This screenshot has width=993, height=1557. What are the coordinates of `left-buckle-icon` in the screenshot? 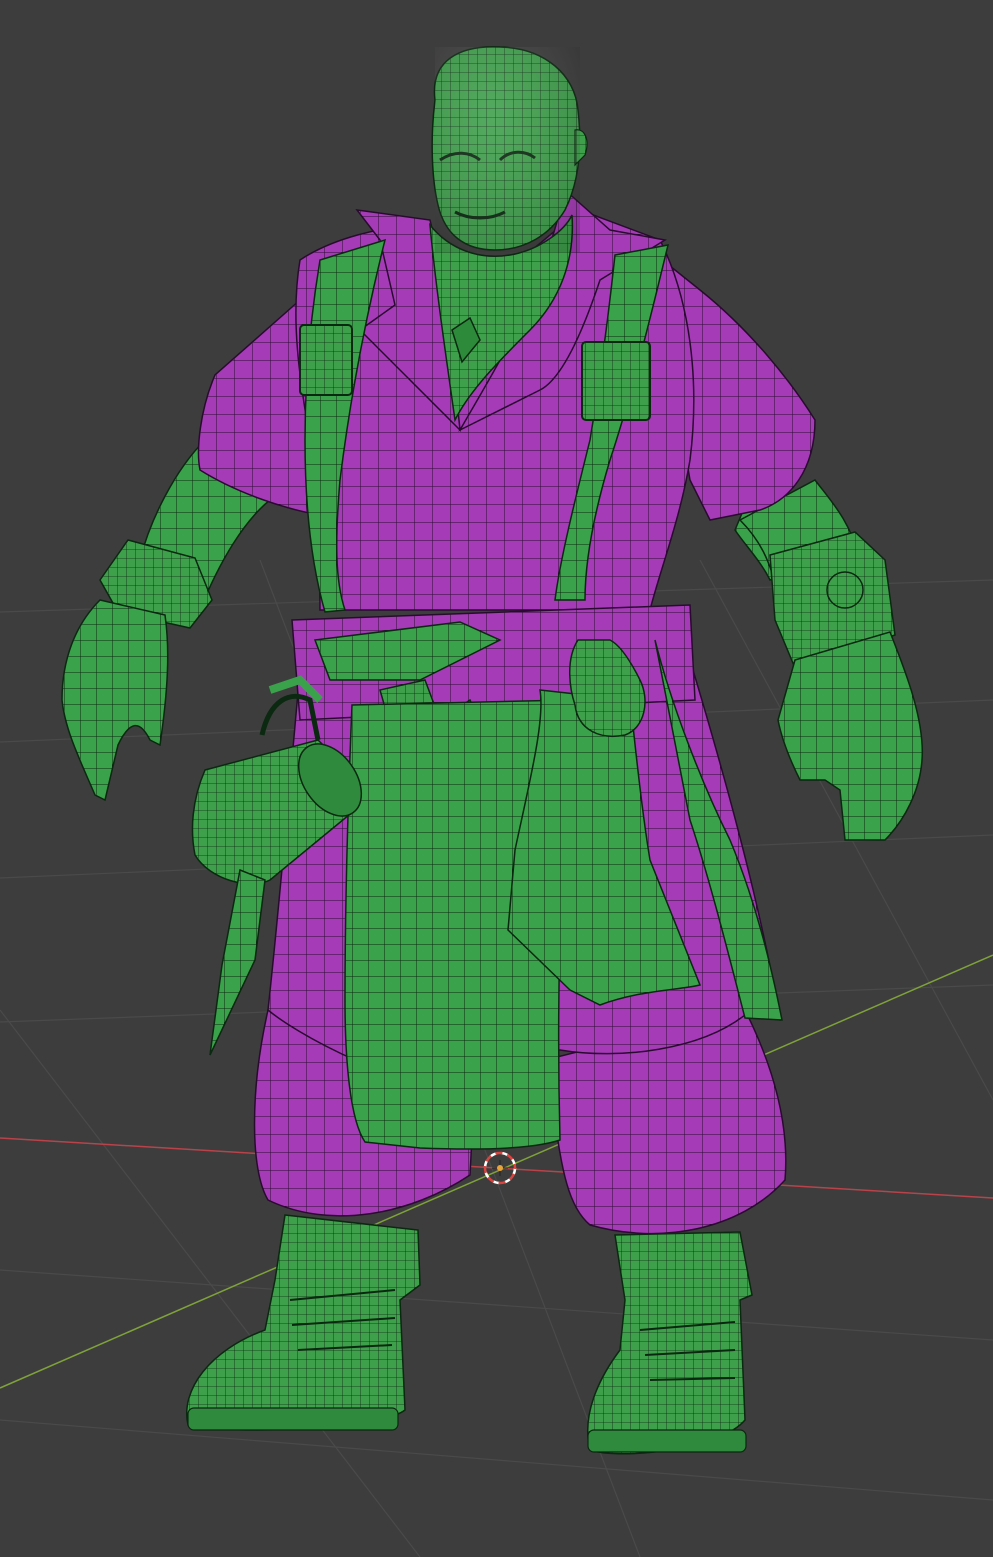 It's located at (326, 360).